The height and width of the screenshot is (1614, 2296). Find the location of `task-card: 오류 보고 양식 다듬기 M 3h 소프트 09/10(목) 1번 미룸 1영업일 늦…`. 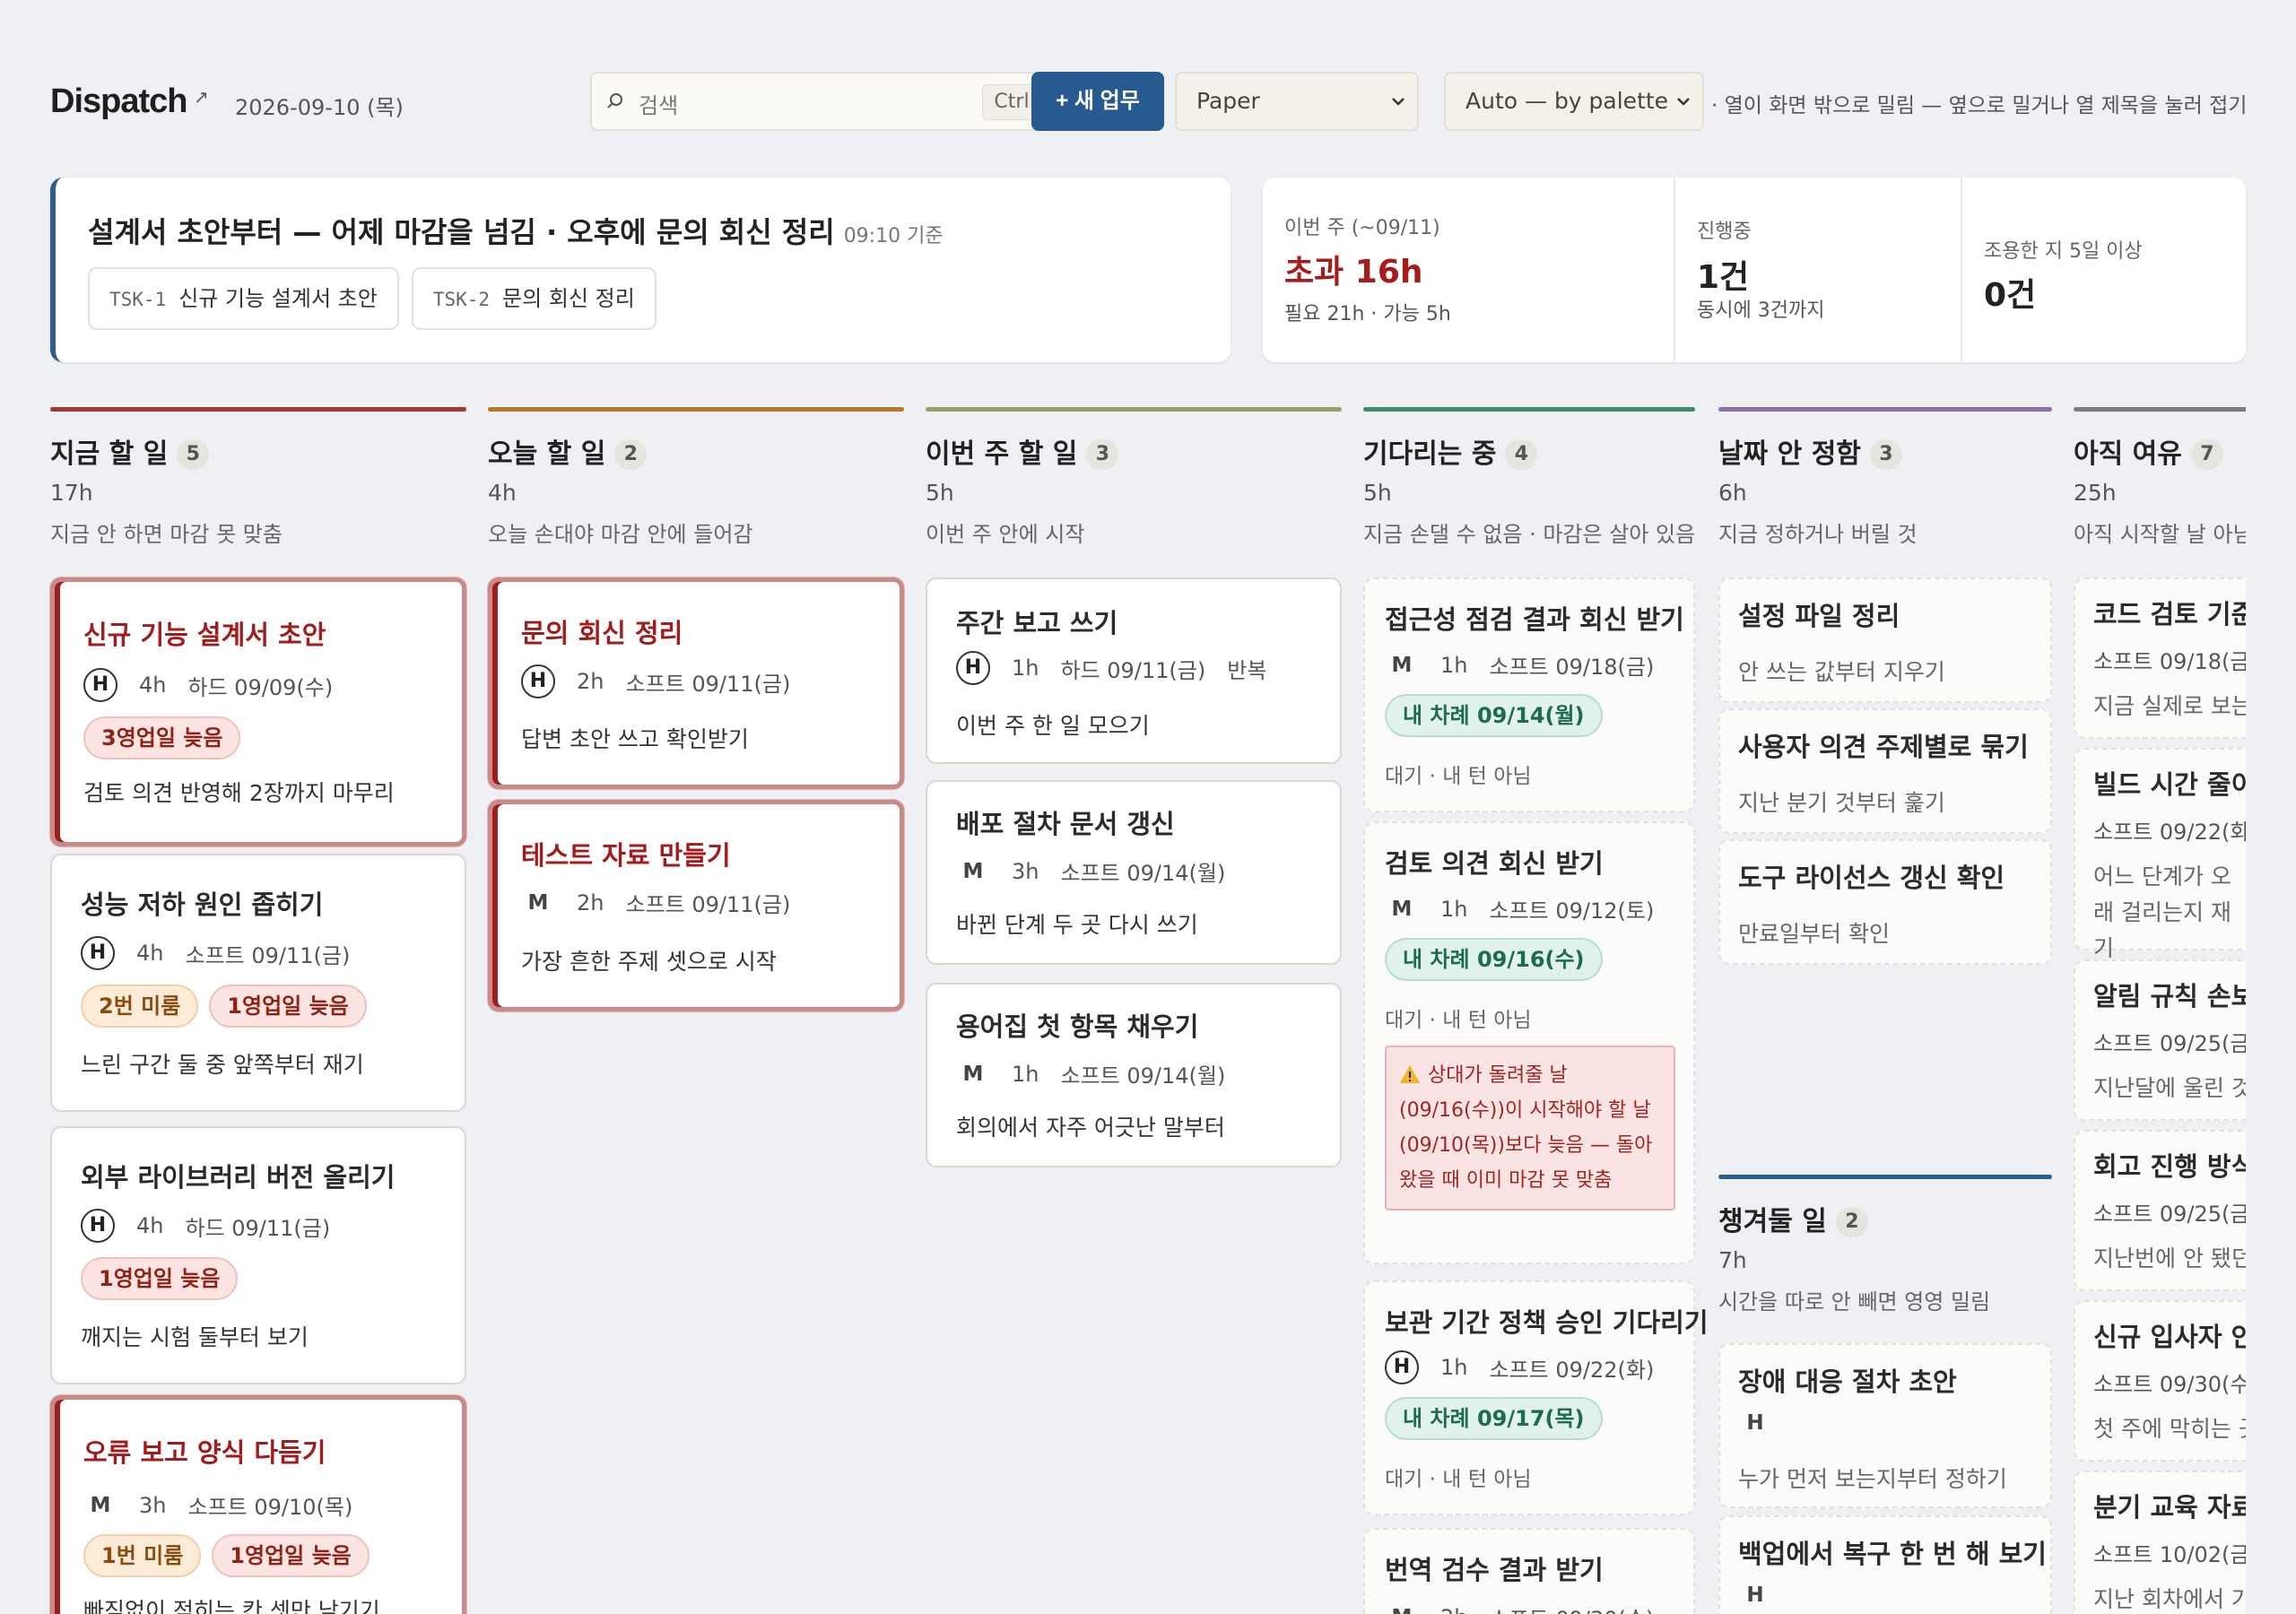

task-card: 오류 보고 양식 다듬기 M 3h 소프트 09/10(목) 1번 미룸 1영업일 늦… is located at coordinates (258, 1504).